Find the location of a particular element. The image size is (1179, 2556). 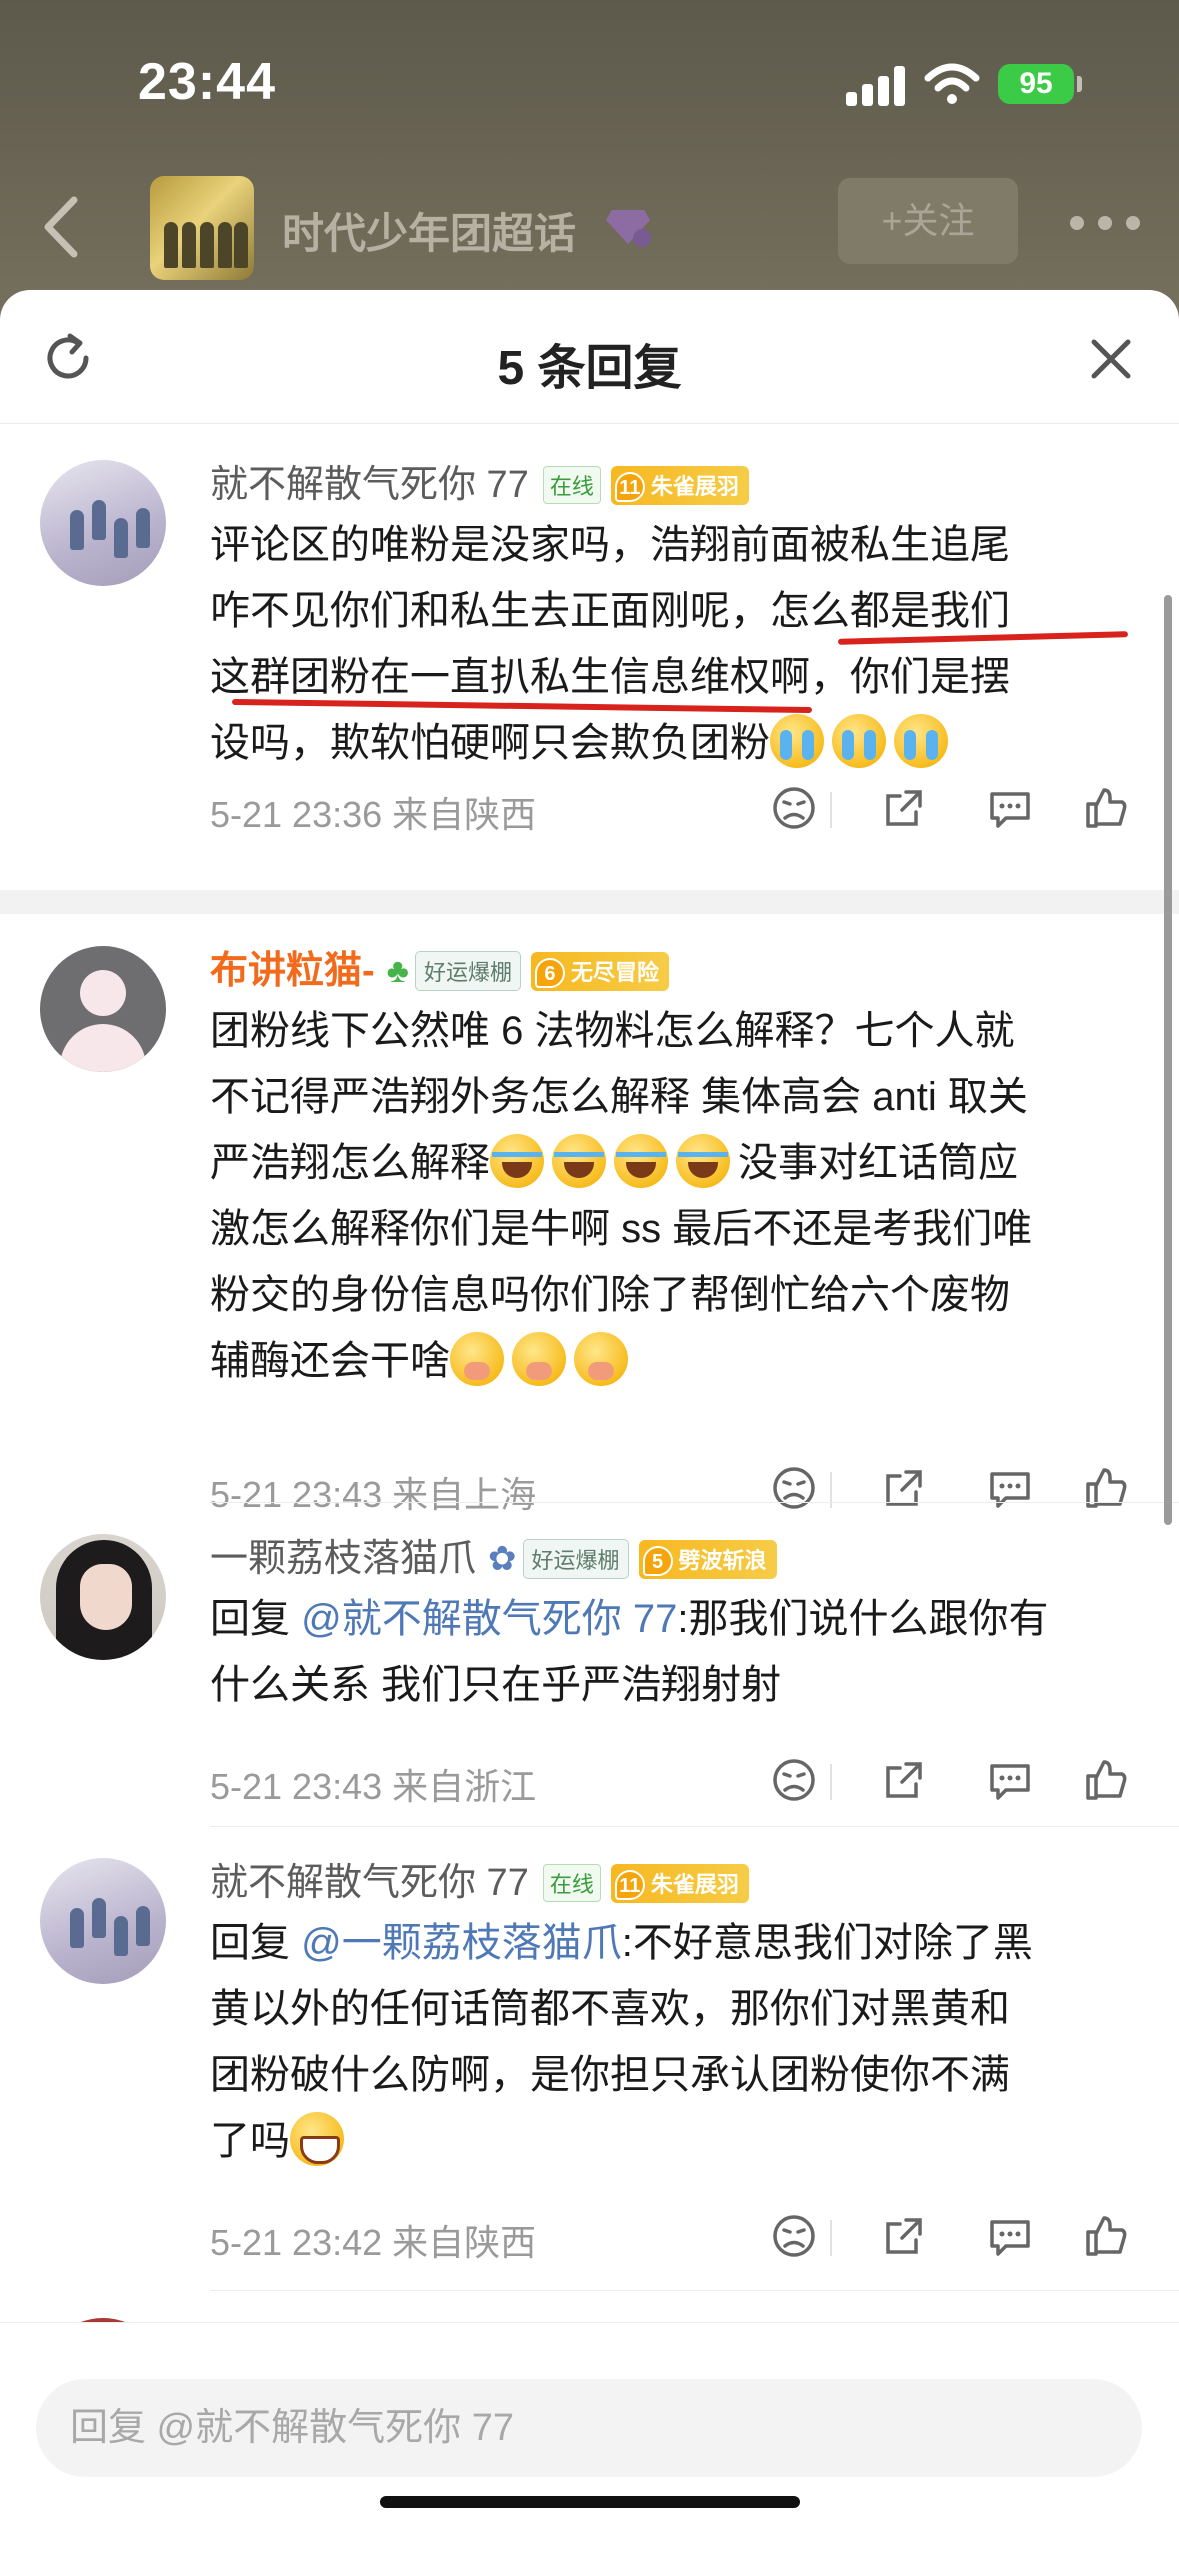

level-badge: 6 无尽冒险 is located at coordinates (599, 971).